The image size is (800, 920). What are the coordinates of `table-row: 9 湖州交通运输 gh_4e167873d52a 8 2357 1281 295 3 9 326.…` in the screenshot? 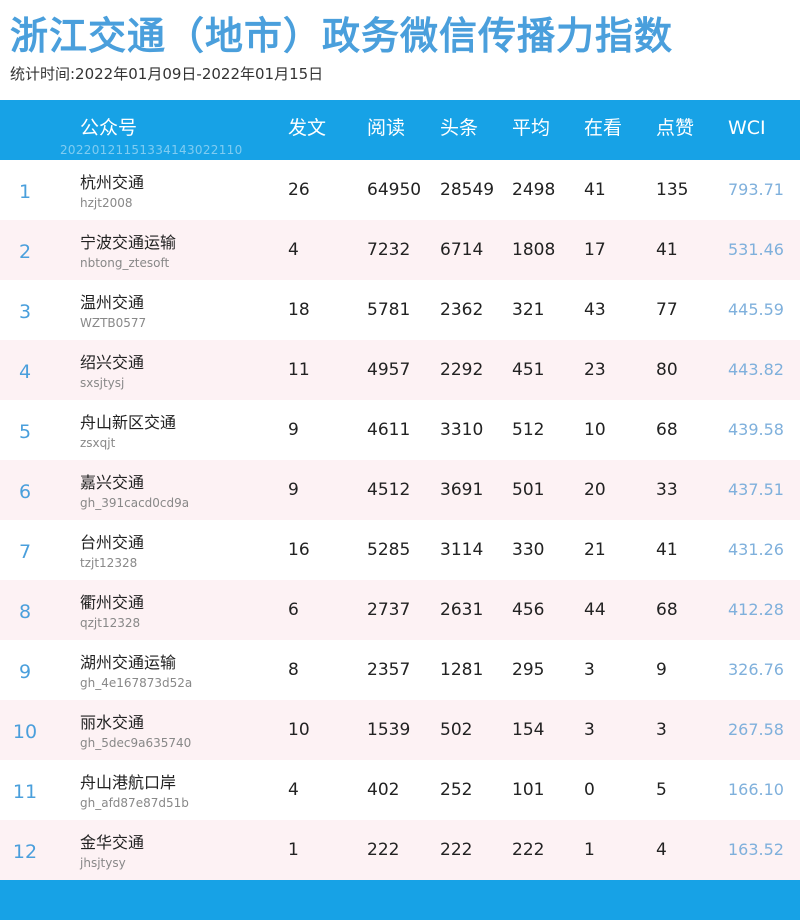 It's located at (400, 670).